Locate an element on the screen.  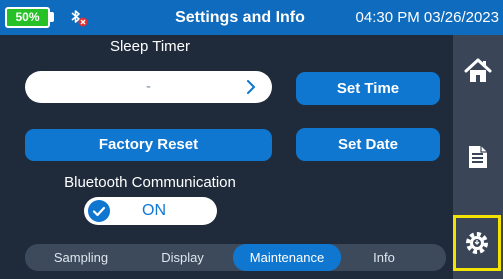
bottom-tab-bar: Sampling Display Maintenance Info is located at coordinates (235, 257).